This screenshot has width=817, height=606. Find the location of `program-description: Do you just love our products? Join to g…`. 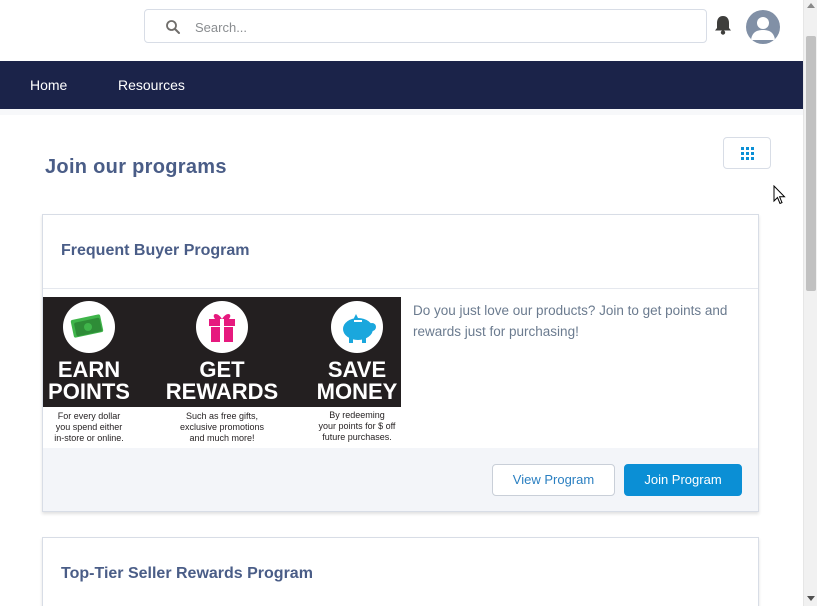

program-description: Do you just love our products? Join to g… is located at coordinates (570, 321).